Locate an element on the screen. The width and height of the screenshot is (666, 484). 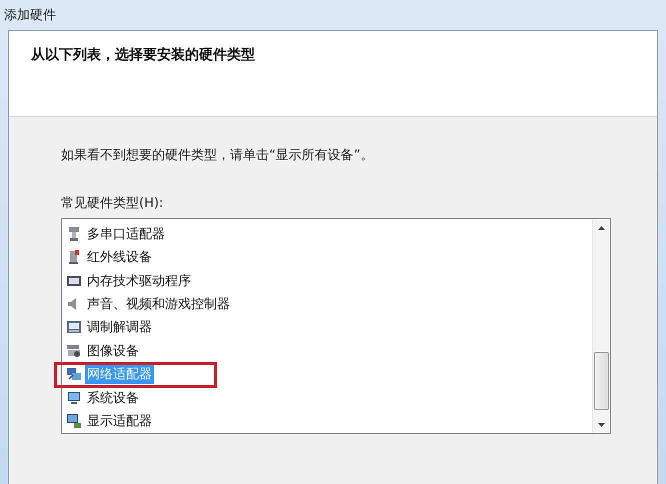
network-icon is located at coordinates (74, 374).